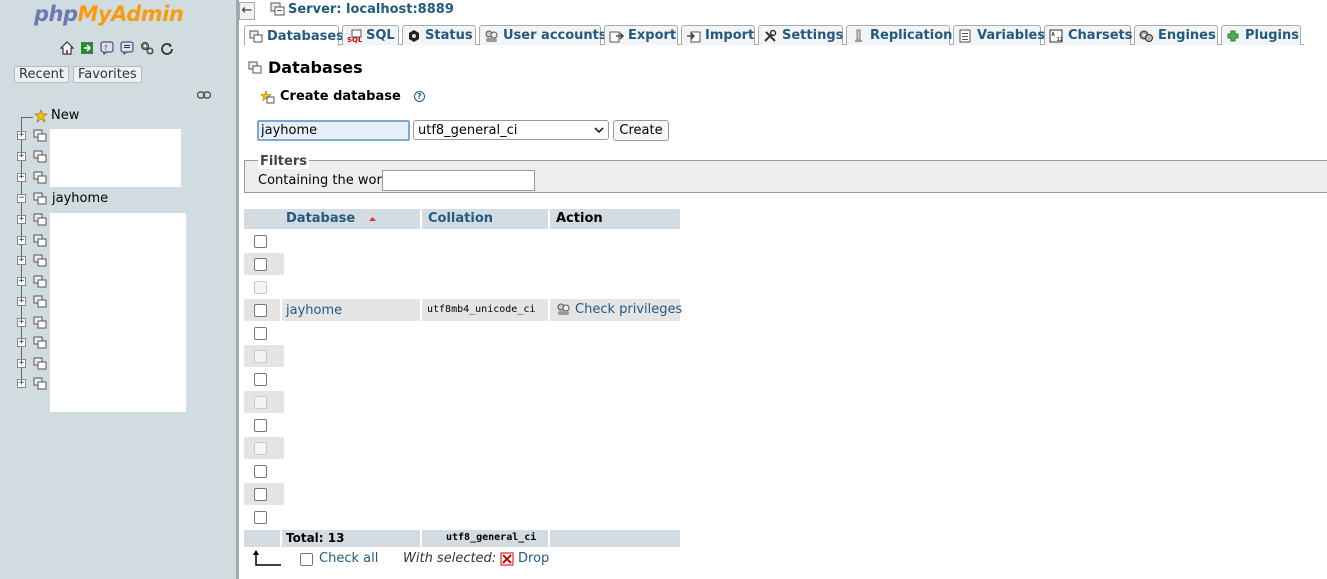  Describe the element at coordinates (1088, 35) in the screenshot. I see `tab-charsets: A 12 Charsets` at that location.